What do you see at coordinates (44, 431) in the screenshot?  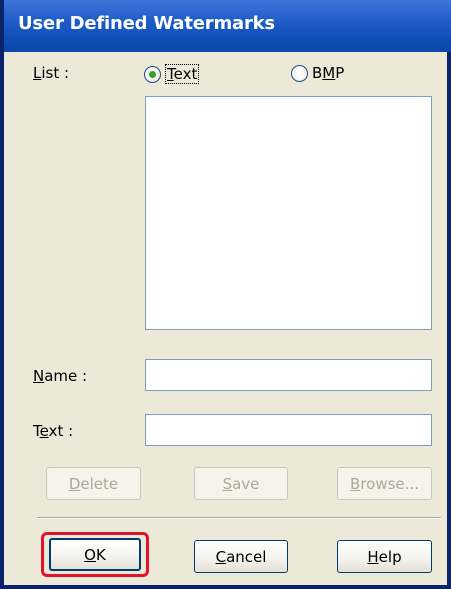 I see `text-label-accelerator: e` at bounding box center [44, 431].